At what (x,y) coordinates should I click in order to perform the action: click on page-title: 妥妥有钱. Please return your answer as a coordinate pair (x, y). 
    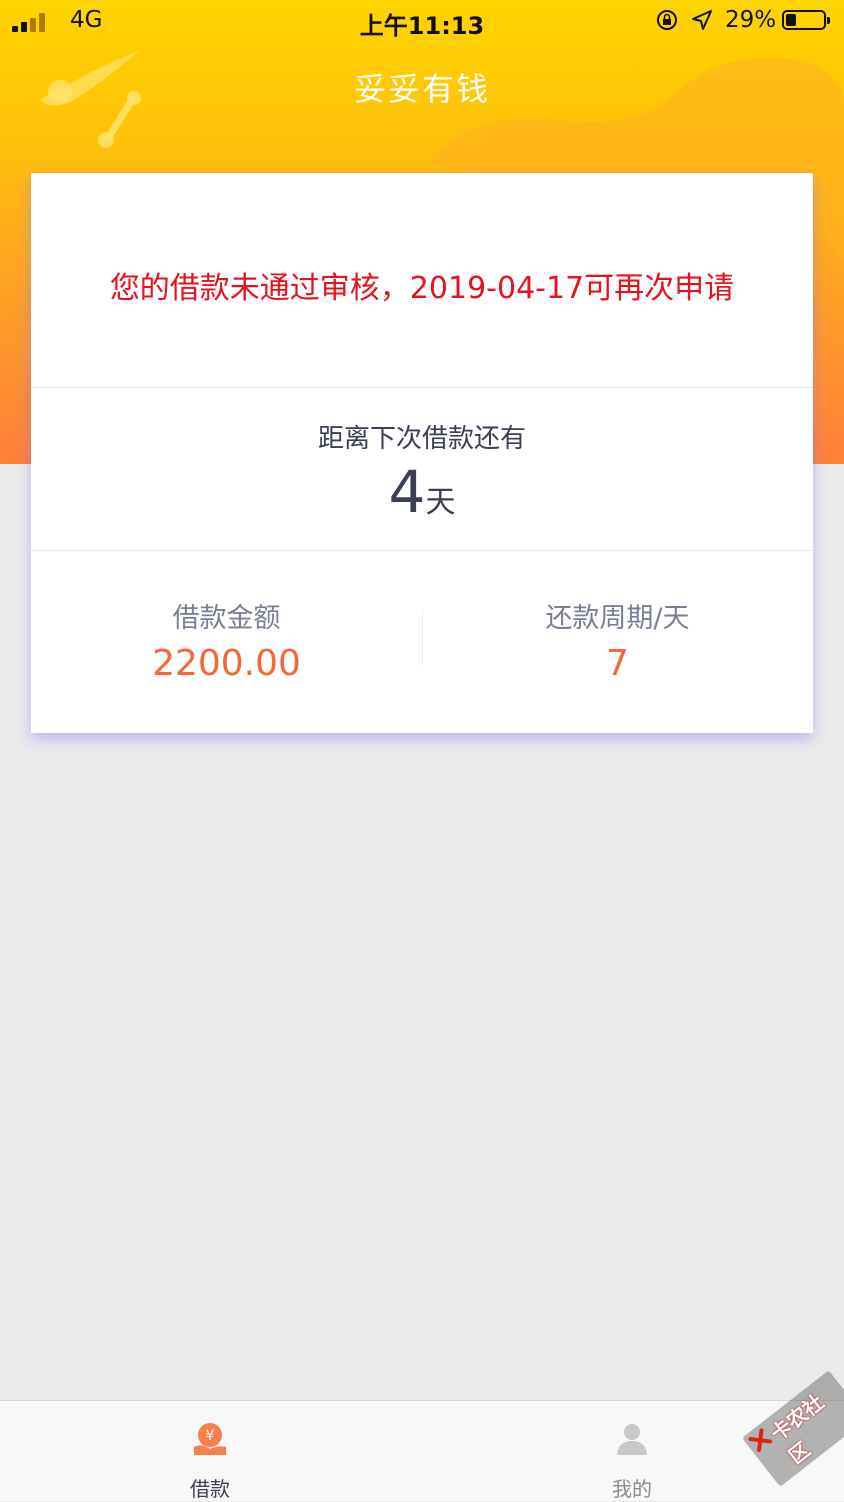
    Looking at the image, I should click on (421, 89).